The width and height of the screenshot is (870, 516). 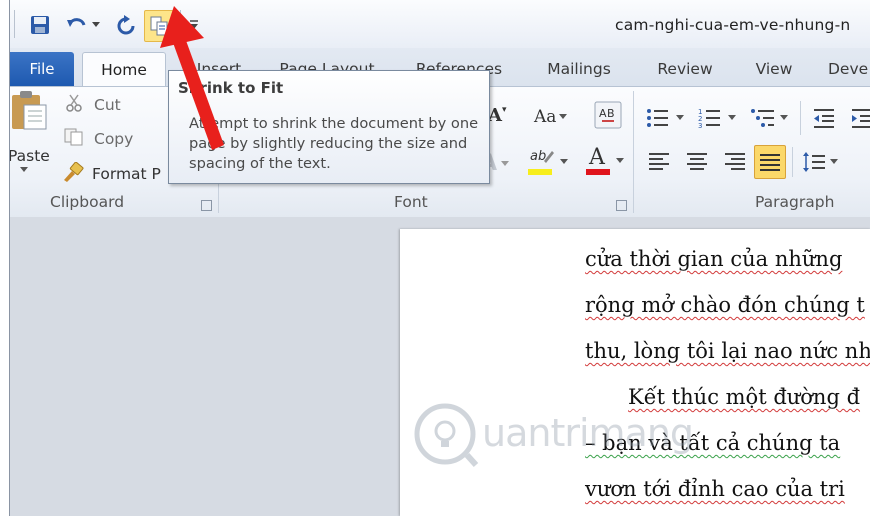 I want to click on svg-text: B, so click(x=611, y=113).